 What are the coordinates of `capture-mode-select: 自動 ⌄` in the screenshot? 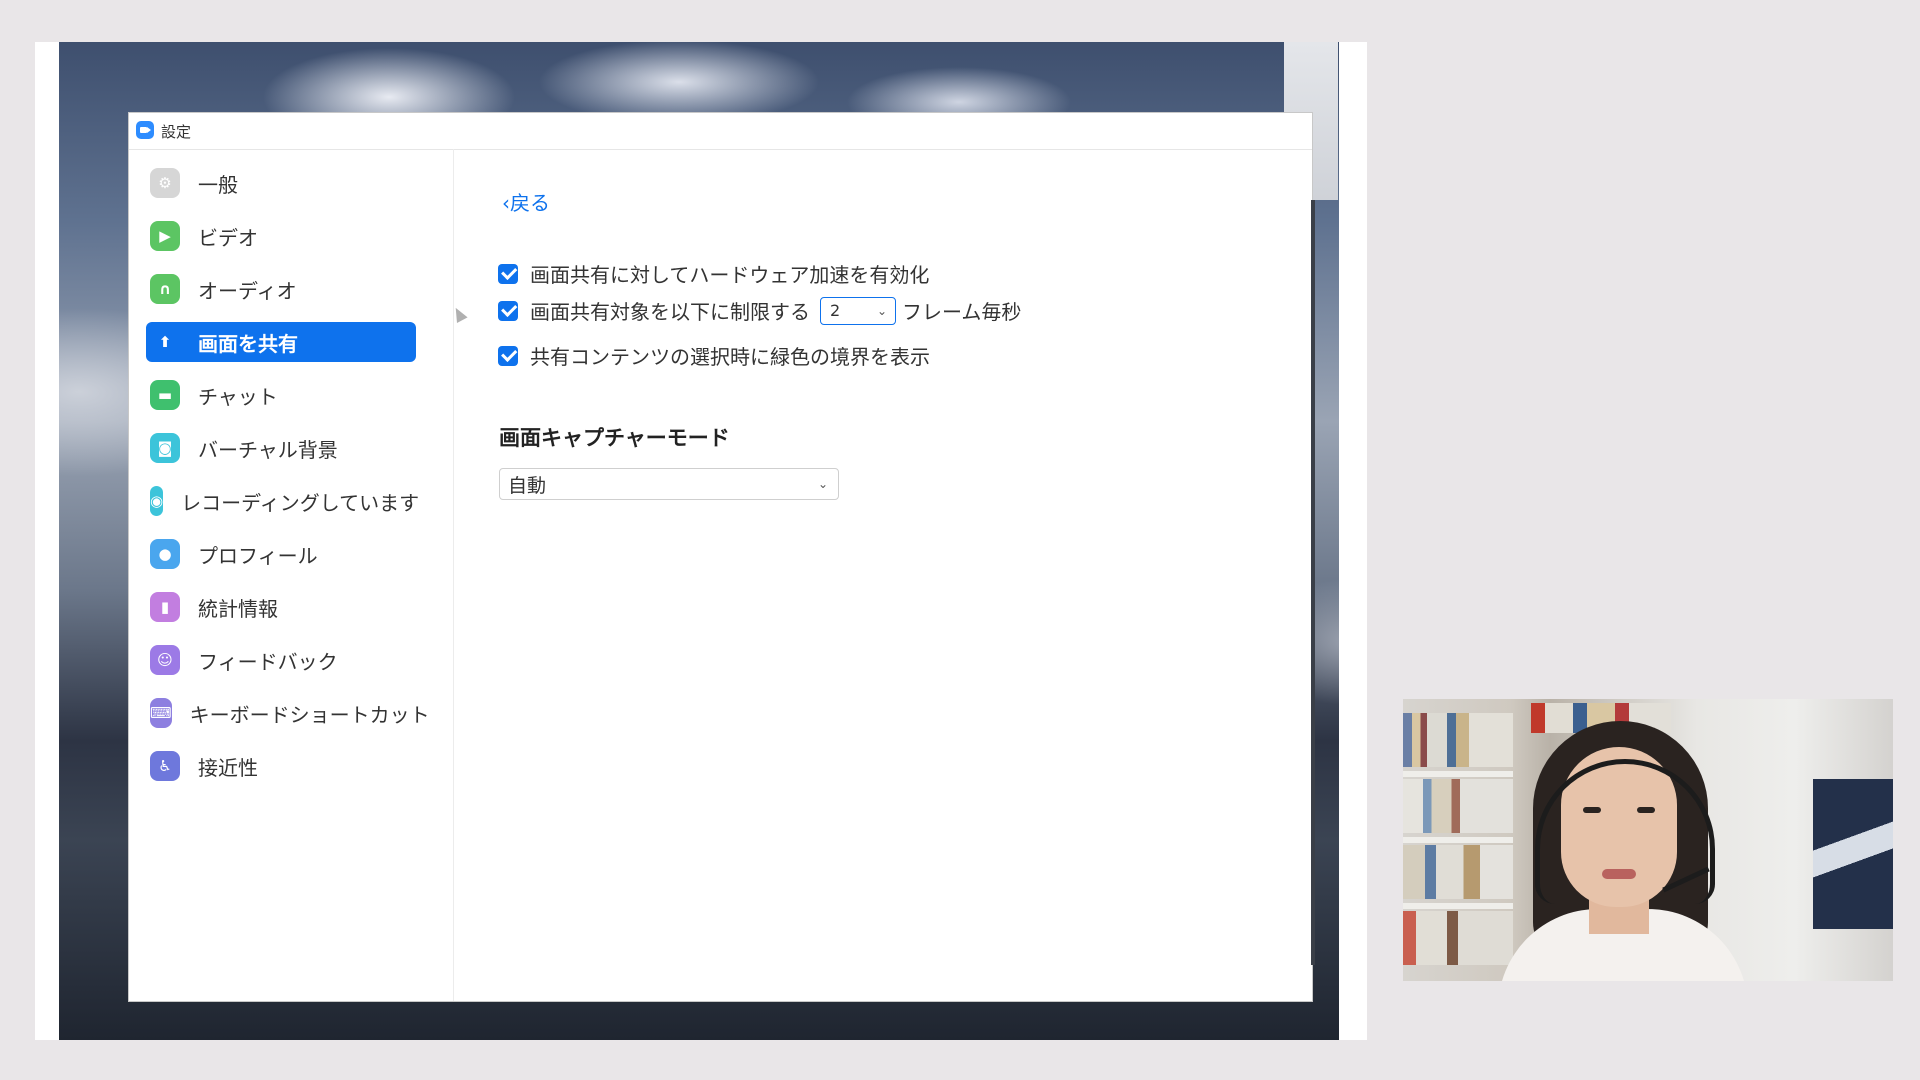 It's located at (669, 484).